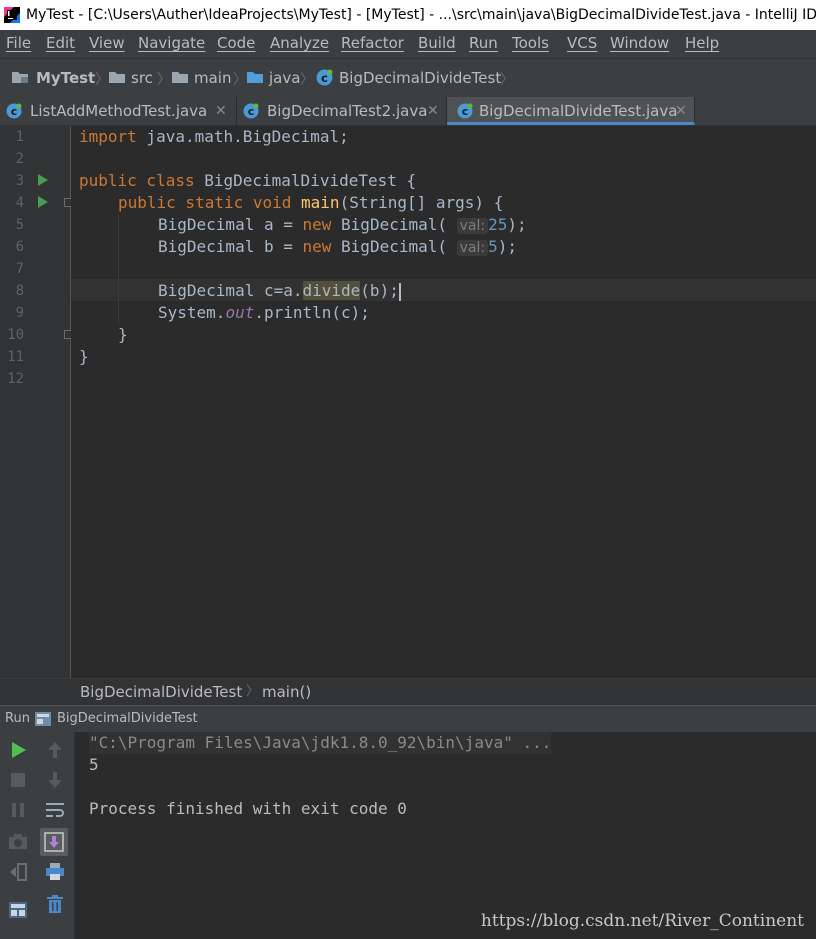  Describe the element at coordinates (36, 402) in the screenshot. I see `editor-gutter: 1 2 3 4 5 6 7 8 9 10 11 12` at that location.